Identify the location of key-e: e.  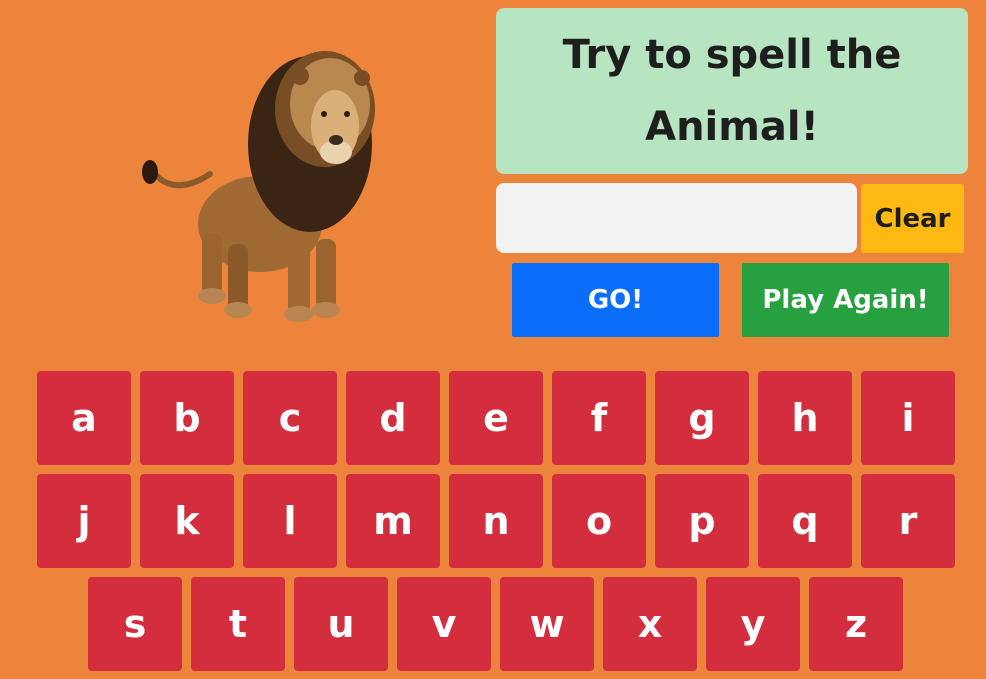
(496, 418).